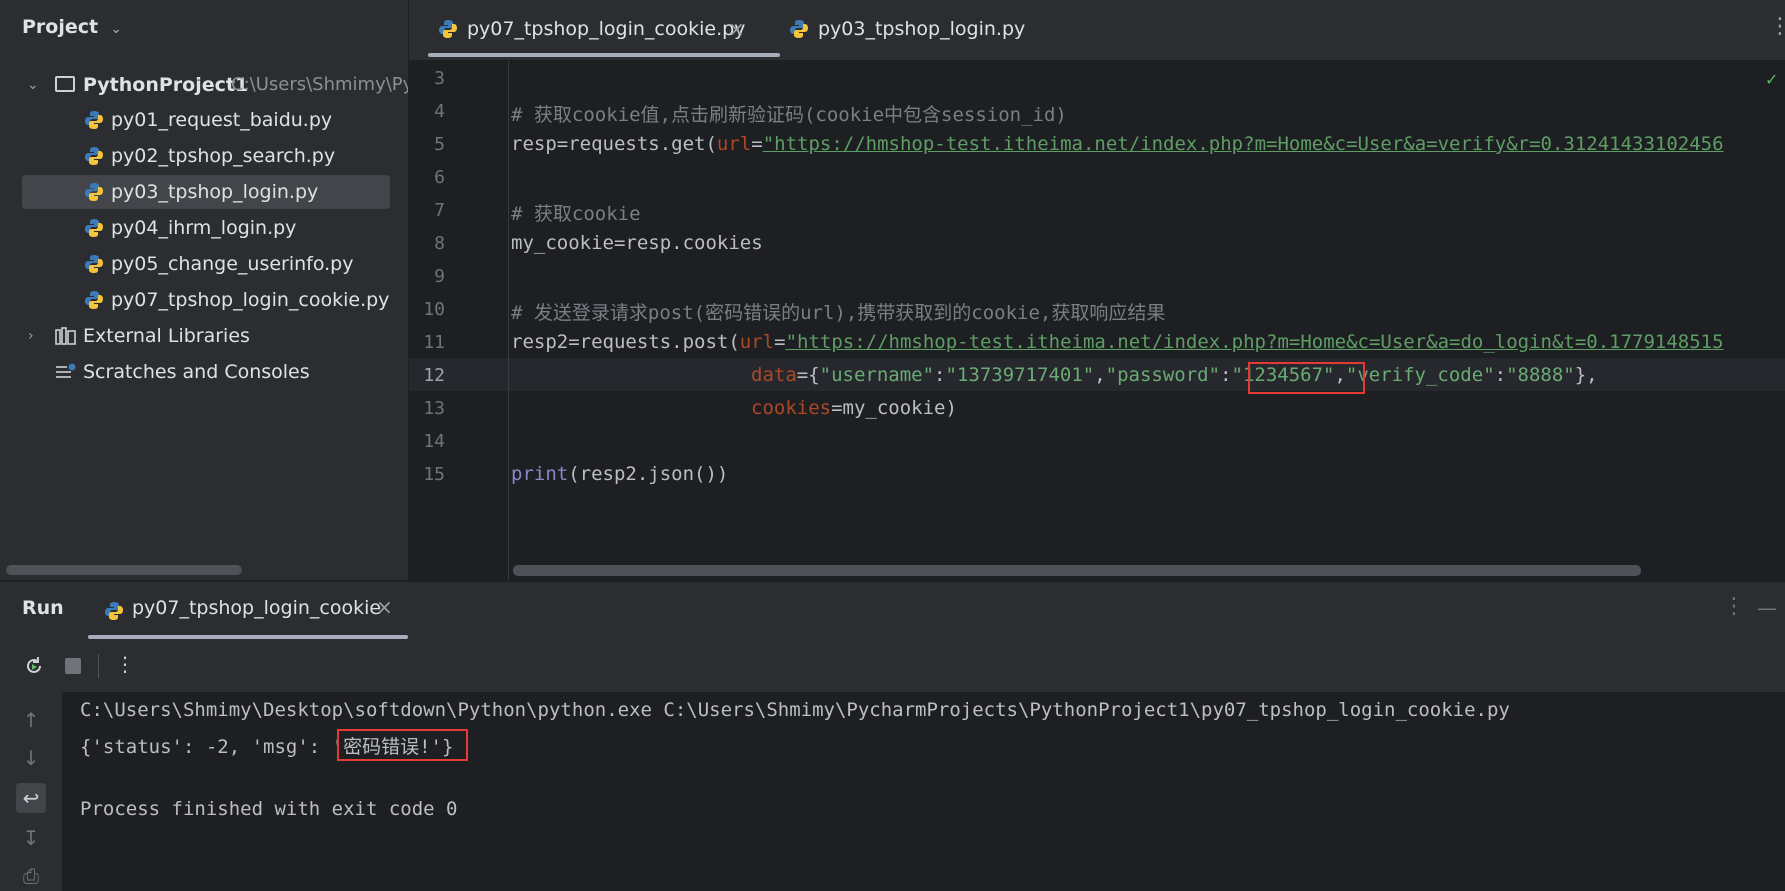 The width and height of the screenshot is (1785, 891). I want to click on console-text: {'status': -2, 'msg':, so click(206, 747).